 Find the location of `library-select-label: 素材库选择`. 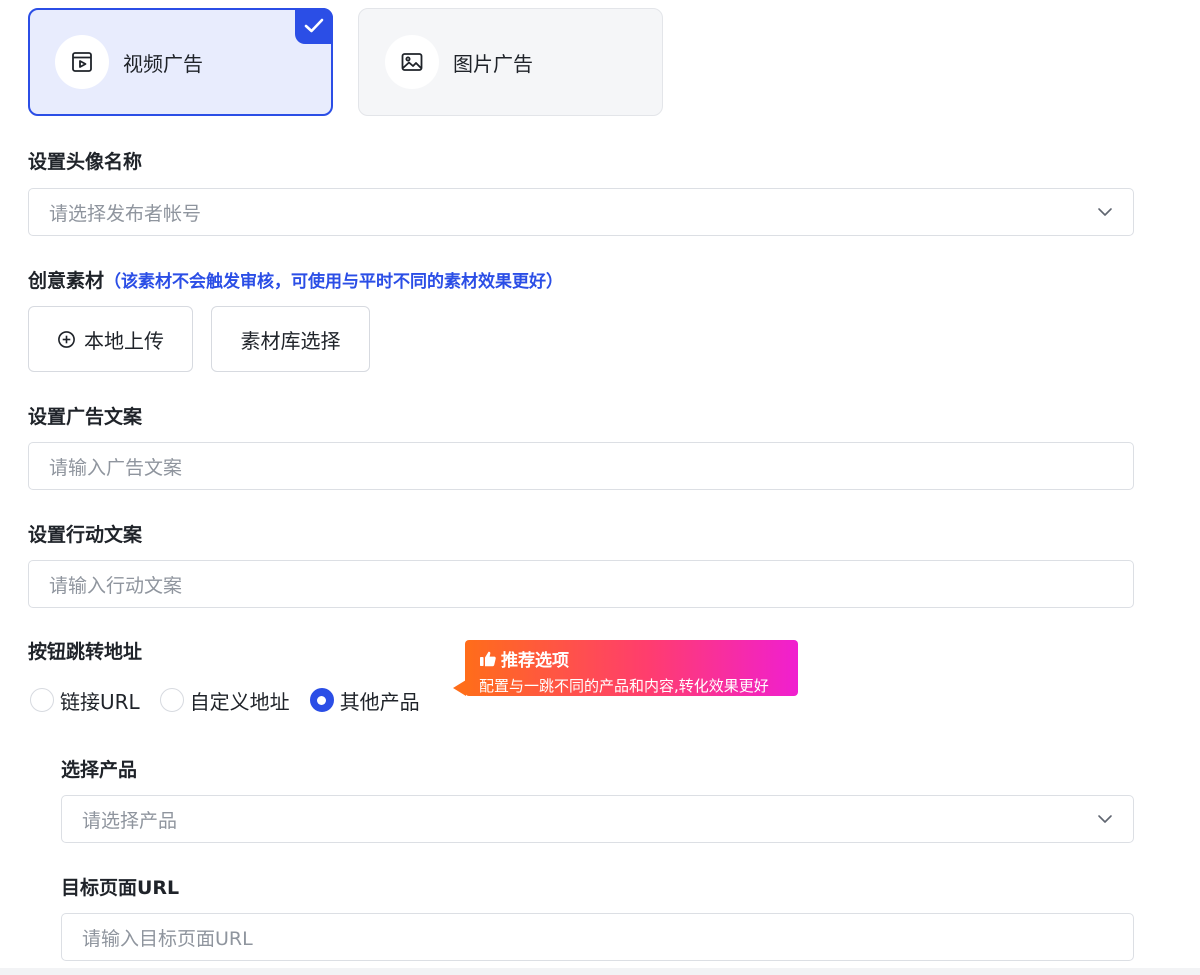

library-select-label: 素材库选择 is located at coordinates (290, 340).